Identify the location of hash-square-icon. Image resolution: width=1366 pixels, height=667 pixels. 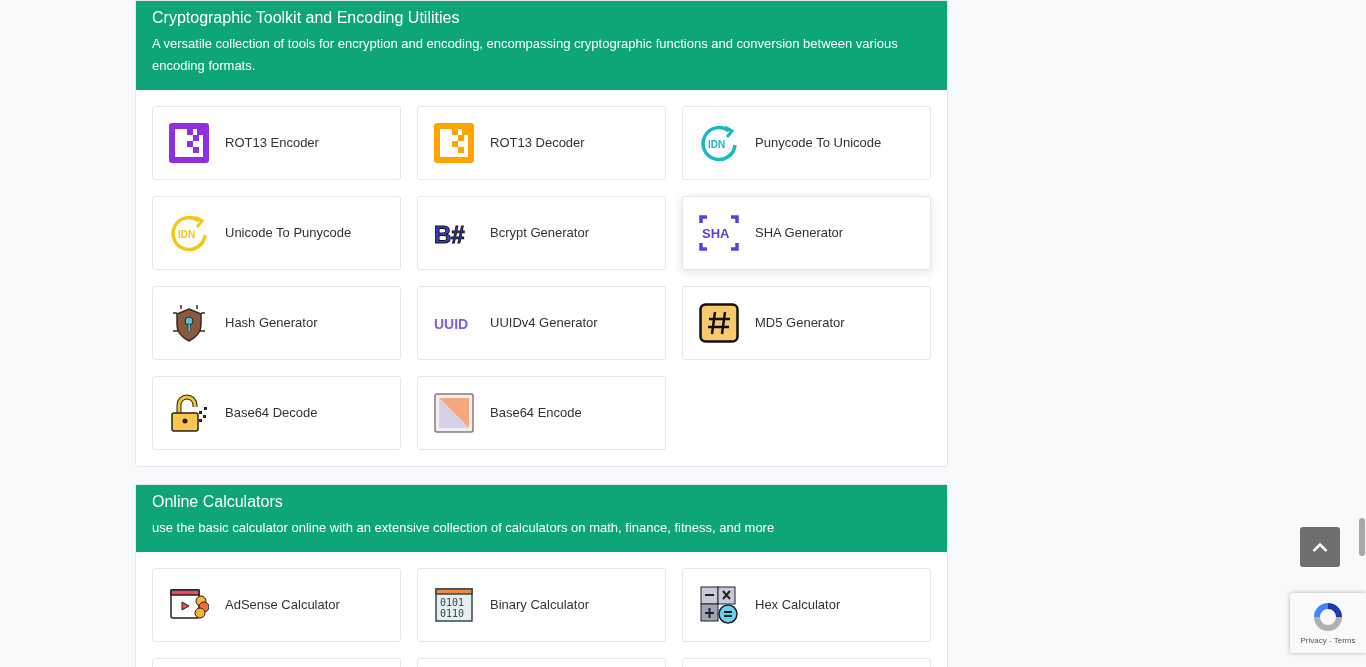
(719, 323).